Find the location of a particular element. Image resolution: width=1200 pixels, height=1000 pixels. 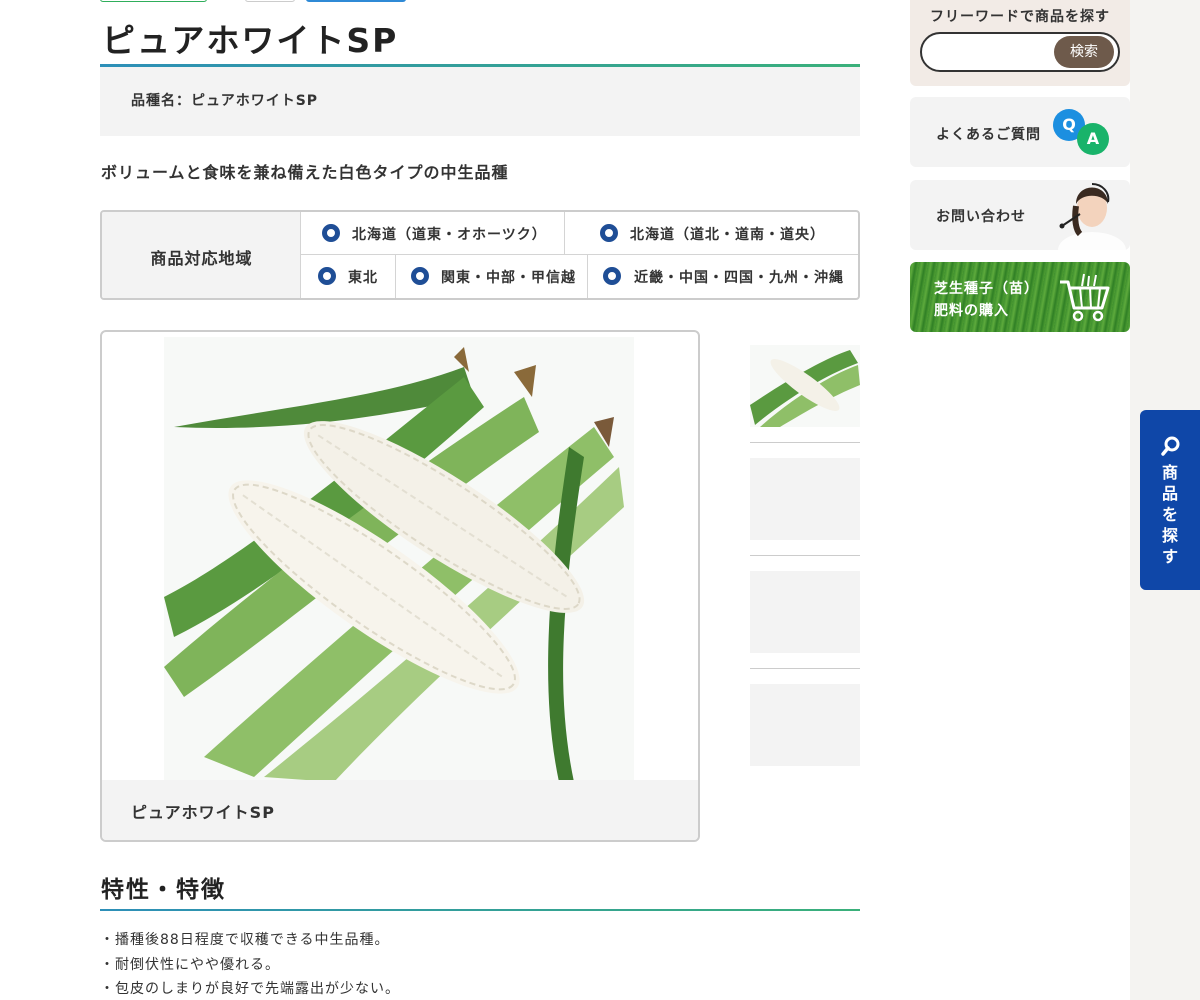

feature-item: ・耐倒伏性にやや優れる。 is located at coordinates (190, 965).